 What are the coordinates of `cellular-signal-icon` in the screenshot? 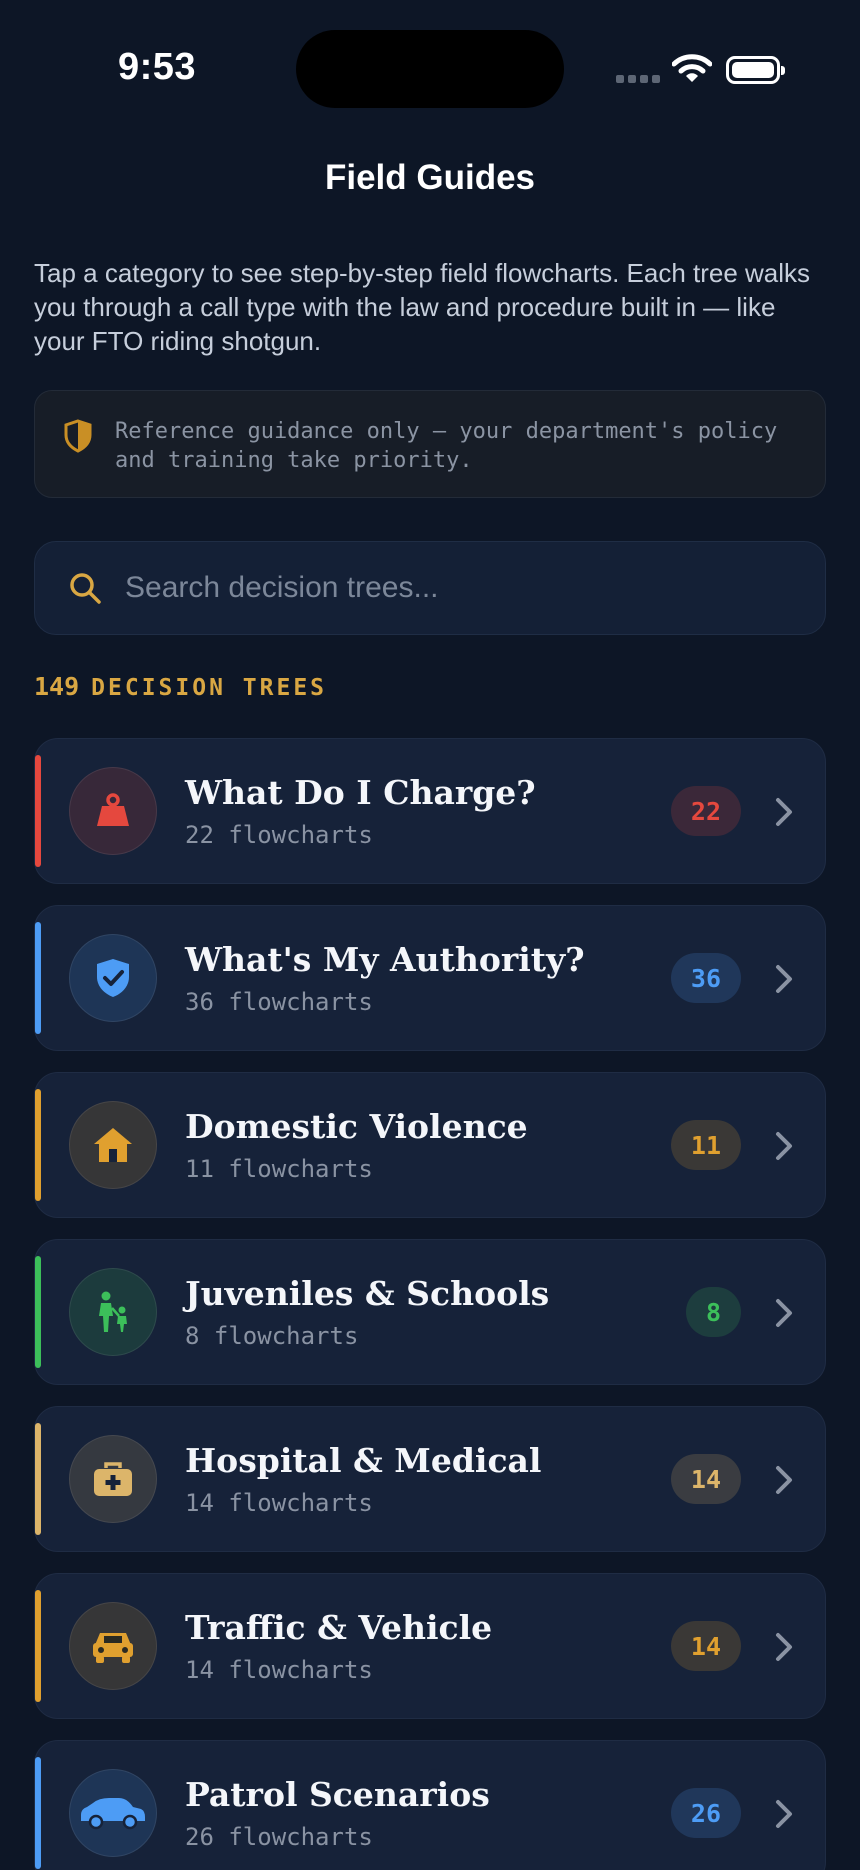 It's located at (638, 79).